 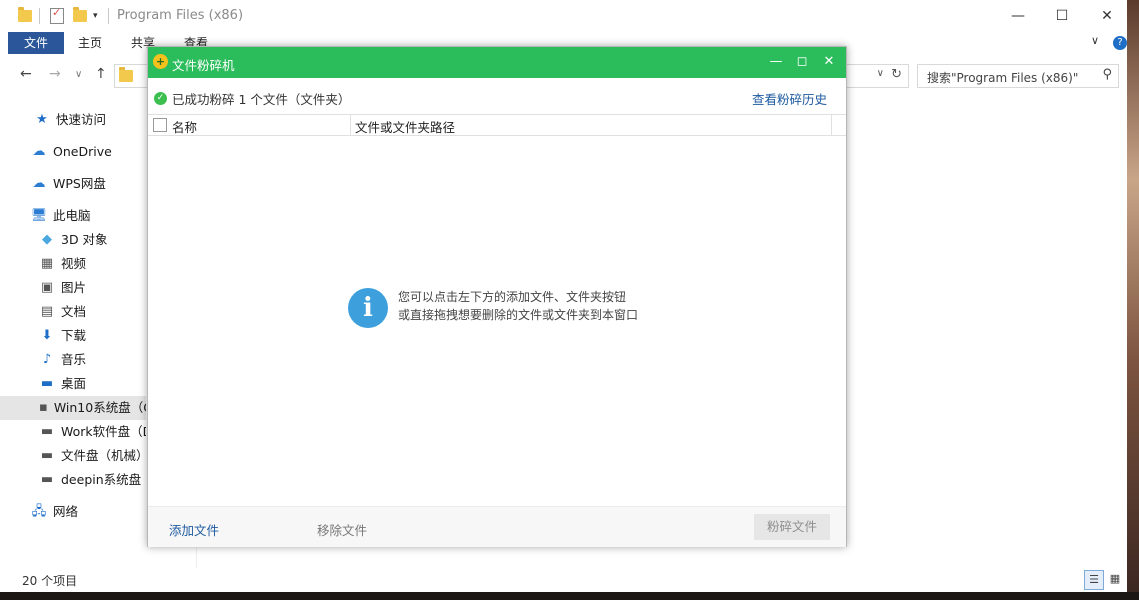 I want to click on search-icon: ⚲, so click(x=1107, y=74).